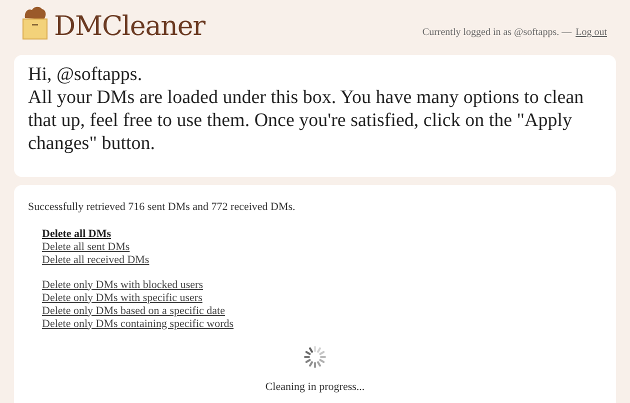  Describe the element at coordinates (122, 285) in the screenshot. I see `delete-option-link: Delete only DMs with blocked users` at that location.